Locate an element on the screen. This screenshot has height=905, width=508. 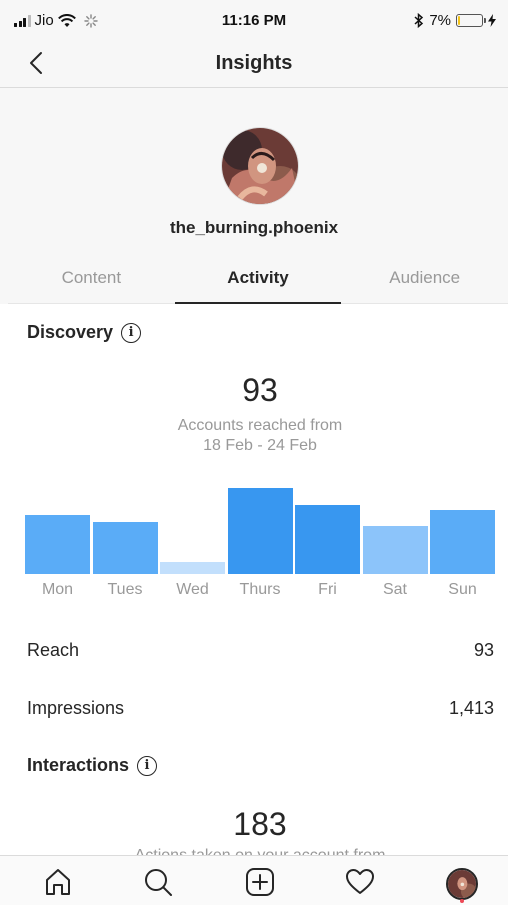
new-post-icon is located at coordinates (260, 882).